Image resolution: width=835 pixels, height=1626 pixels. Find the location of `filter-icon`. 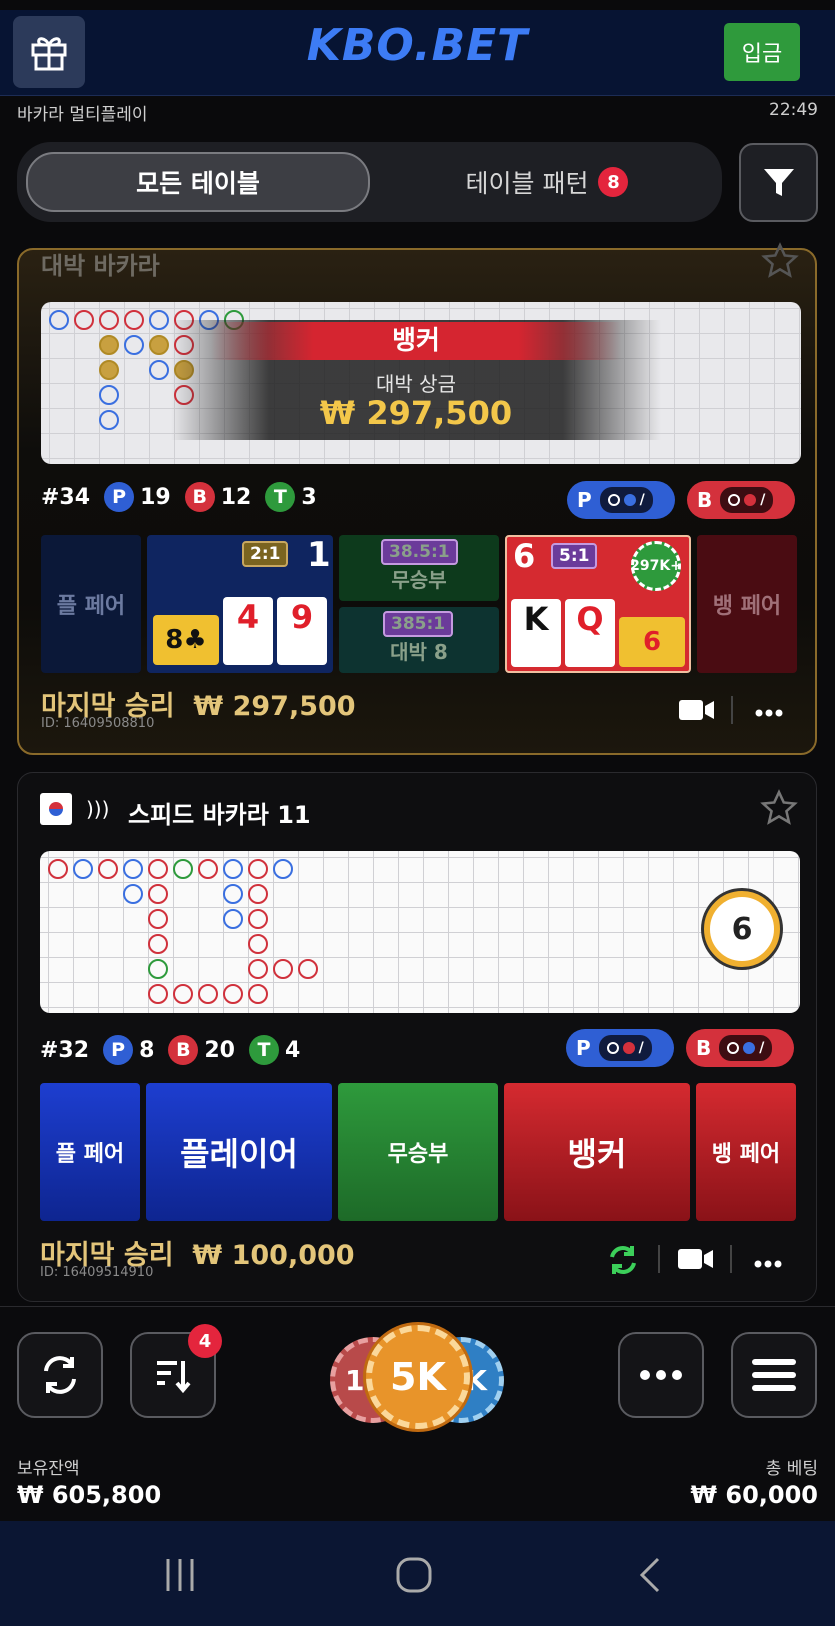

filter-icon is located at coordinates (778, 182).